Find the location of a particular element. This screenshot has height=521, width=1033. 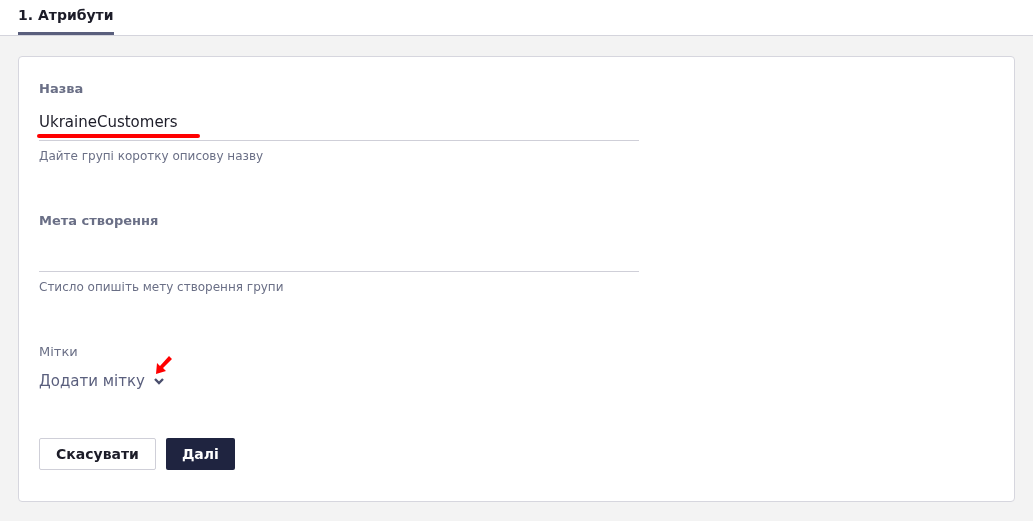

next-button: Далі is located at coordinates (200, 454).